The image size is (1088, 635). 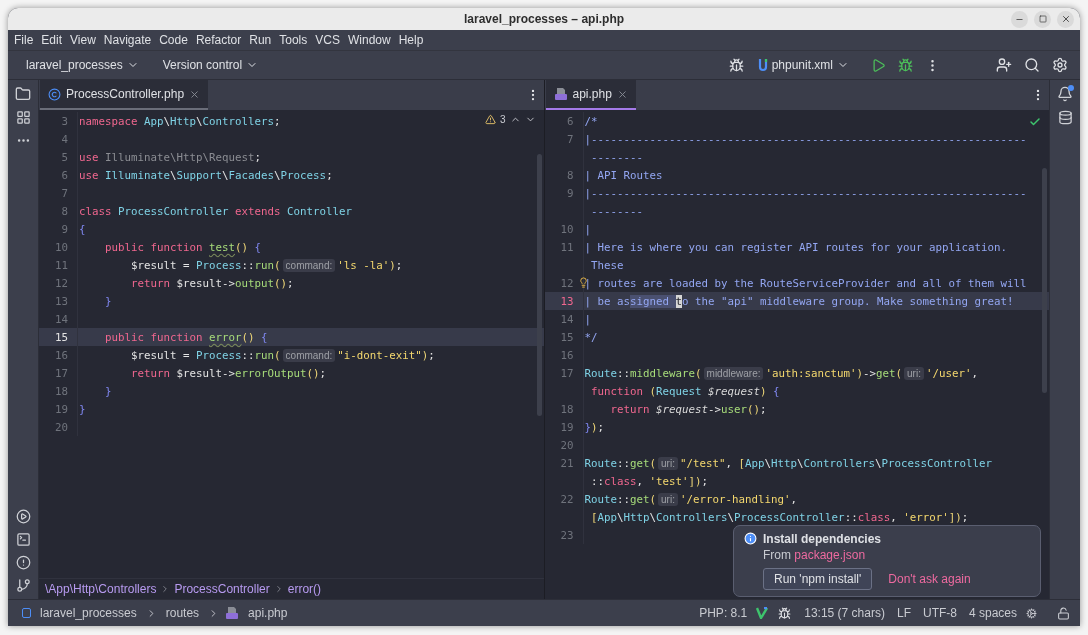 I want to click on menu-item: Help, so click(x=411, y=40).